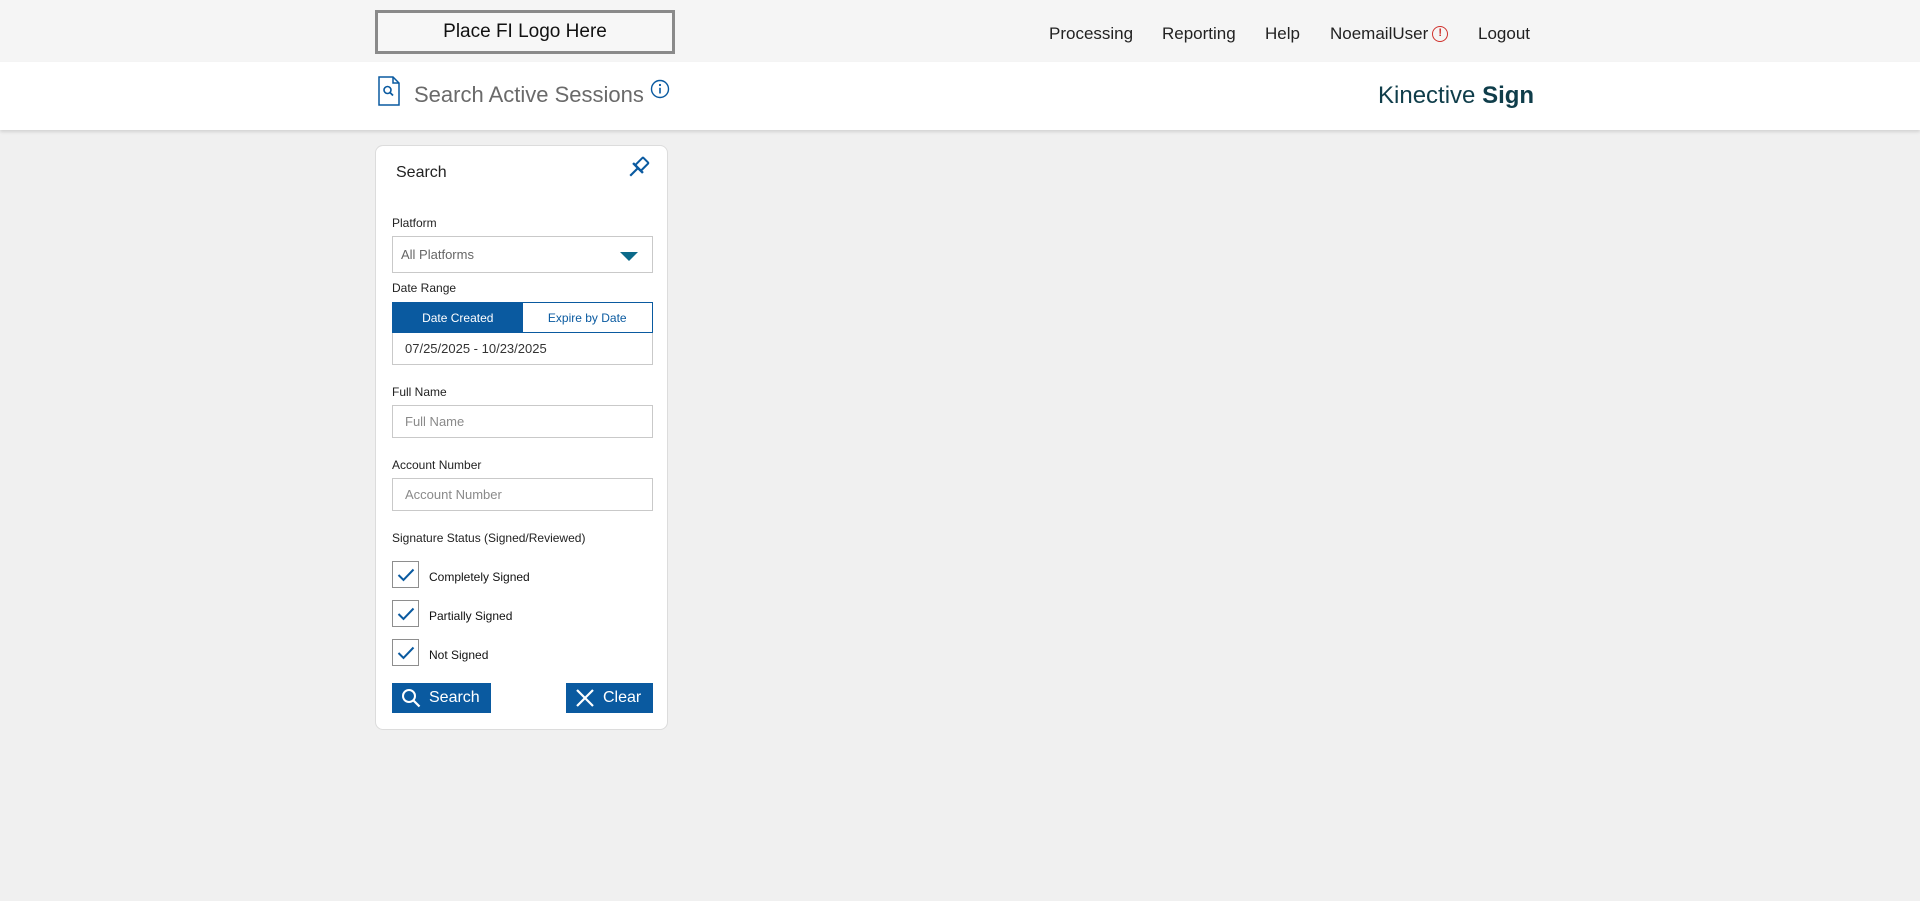 This screenshot has width=1920, height=901. What do you see at coordinates (529, 94) in the screenshot?
I see `page-title: Search Active Sessions` at bounding box center [529, 94].